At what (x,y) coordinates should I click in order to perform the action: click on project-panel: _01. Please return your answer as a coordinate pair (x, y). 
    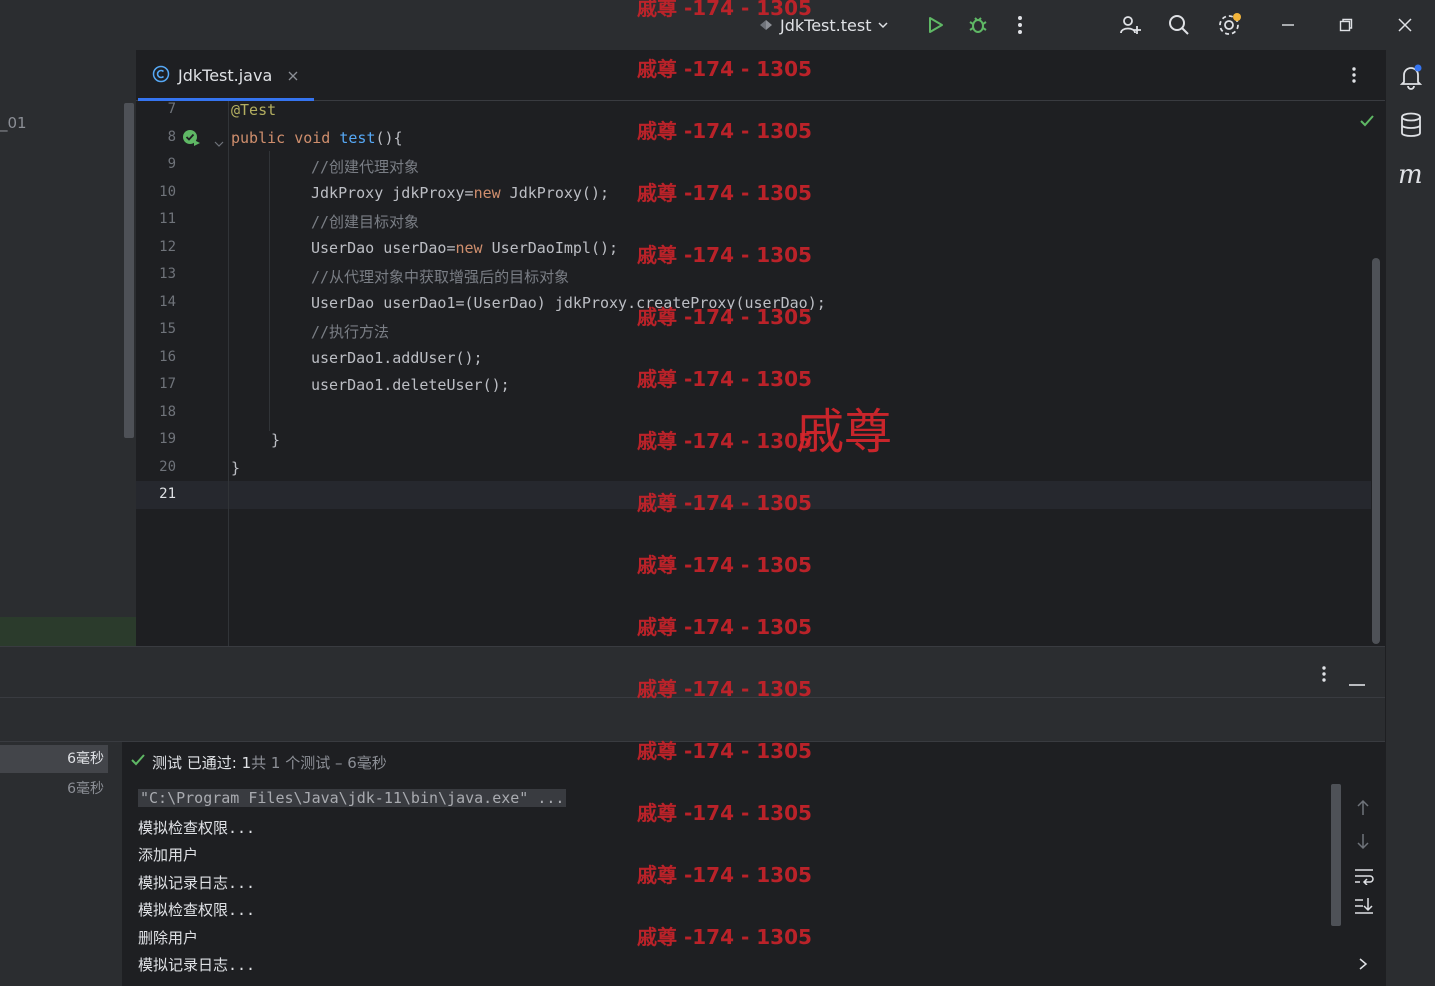
    Looking at the image, I should click on (68, 348).